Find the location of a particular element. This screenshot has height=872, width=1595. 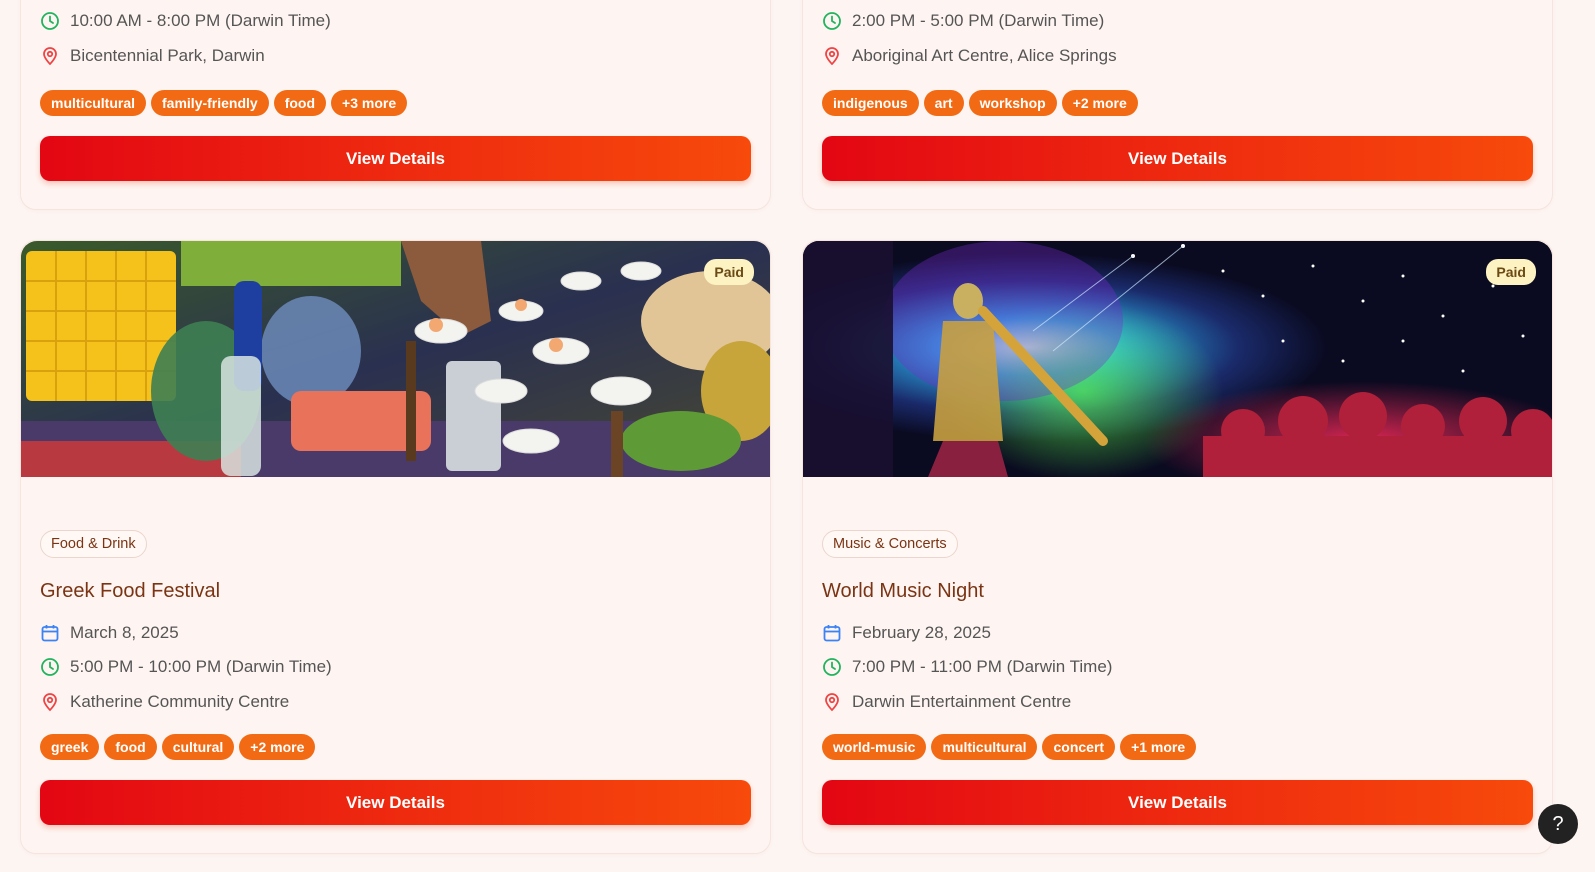

tag: concert is located at coordinates (1079, 747).